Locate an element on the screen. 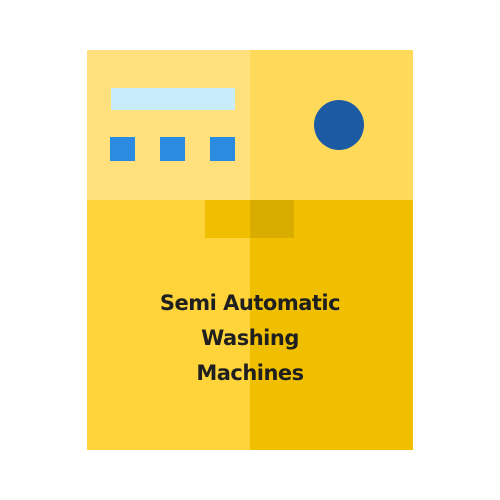  product-caption: Semi Automatic Washing Machines is located at coordinates (250, 338).